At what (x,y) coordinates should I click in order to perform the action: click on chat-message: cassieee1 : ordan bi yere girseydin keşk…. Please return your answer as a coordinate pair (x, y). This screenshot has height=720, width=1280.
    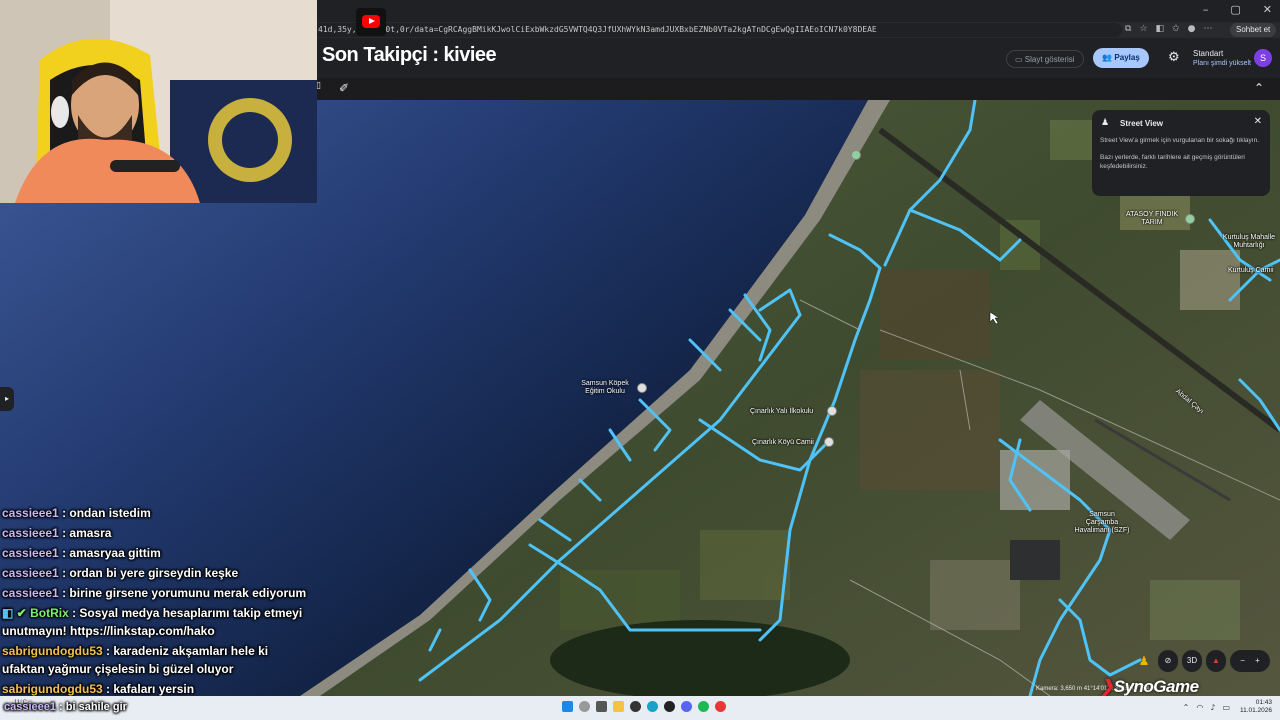
    Looking at the image, I should click on (157, 573).